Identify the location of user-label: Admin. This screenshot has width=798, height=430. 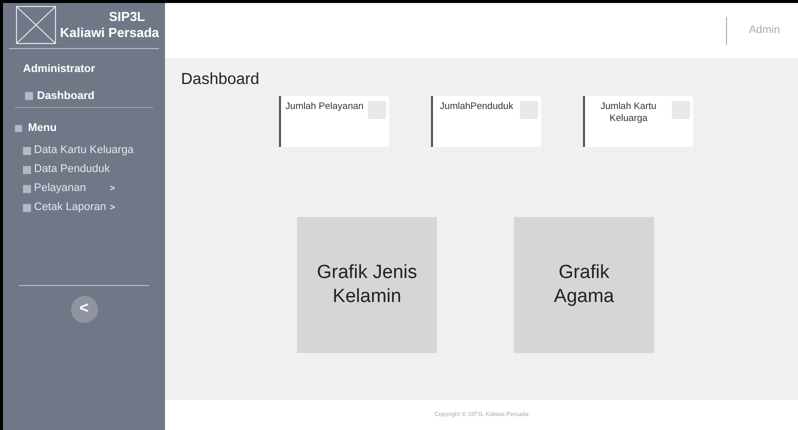
(764, 30).